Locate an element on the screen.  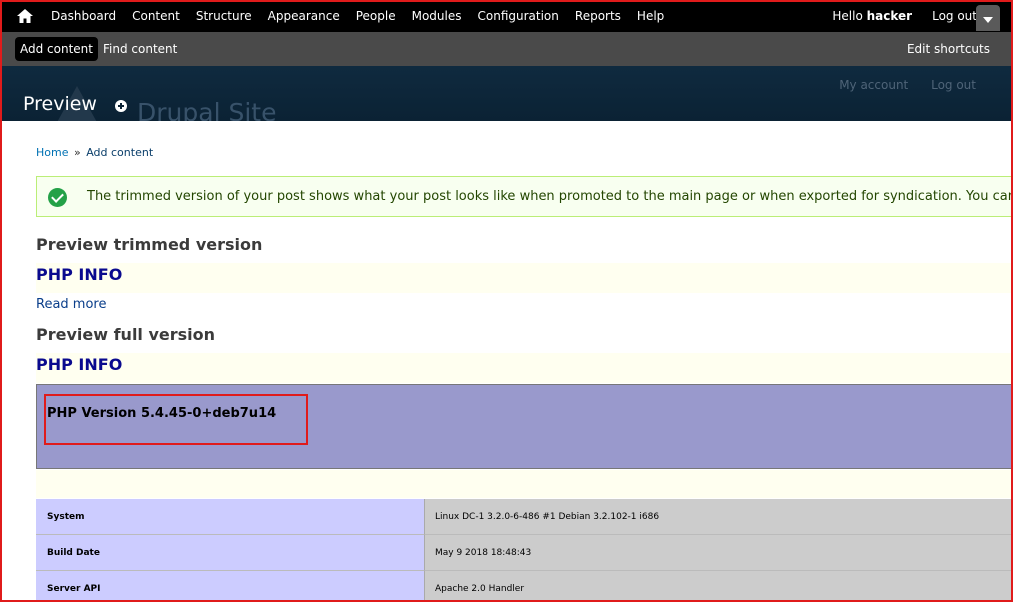
shortcuts-toggle-button is located at coordinates (988, 18).